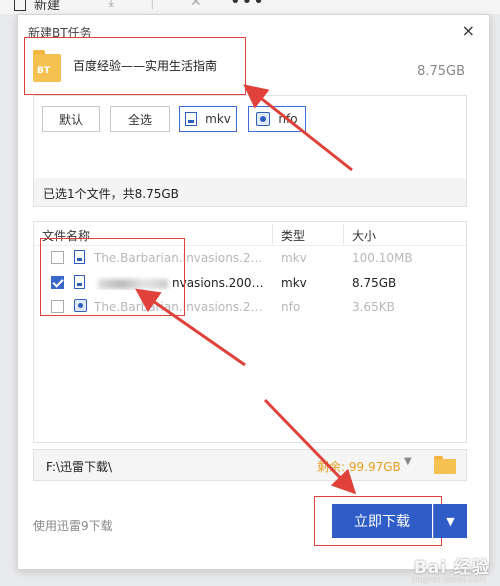 Image resolution: width=500 pixels, height=586 pixels. I want to click on bt-folder-icon: BT, so click(47, 66).